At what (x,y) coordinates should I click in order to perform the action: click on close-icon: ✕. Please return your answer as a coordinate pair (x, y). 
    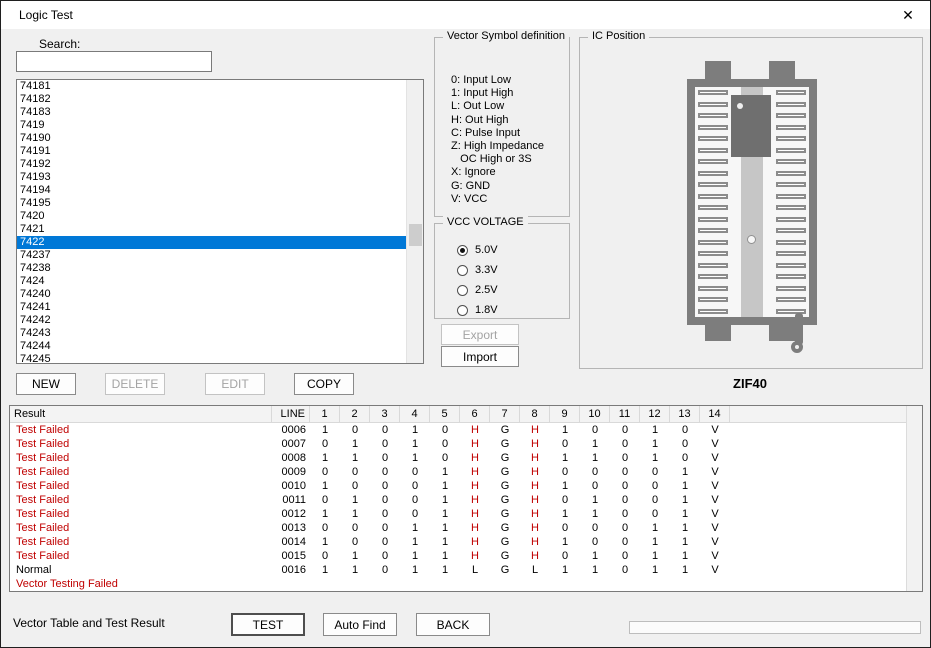
    Looking at the image, I should click on (908, 15).